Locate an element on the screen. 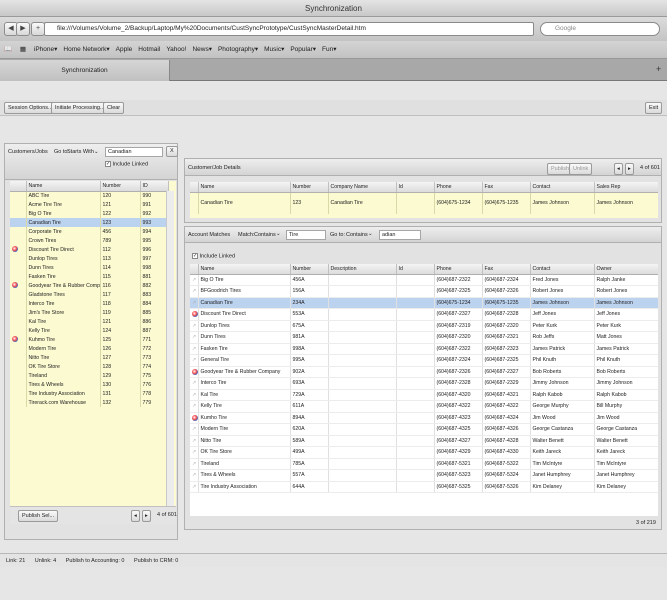 The height and width of the screenshot is (600, 667). bookmark-item: Home Network▾ is located at coordinates (86, 49).